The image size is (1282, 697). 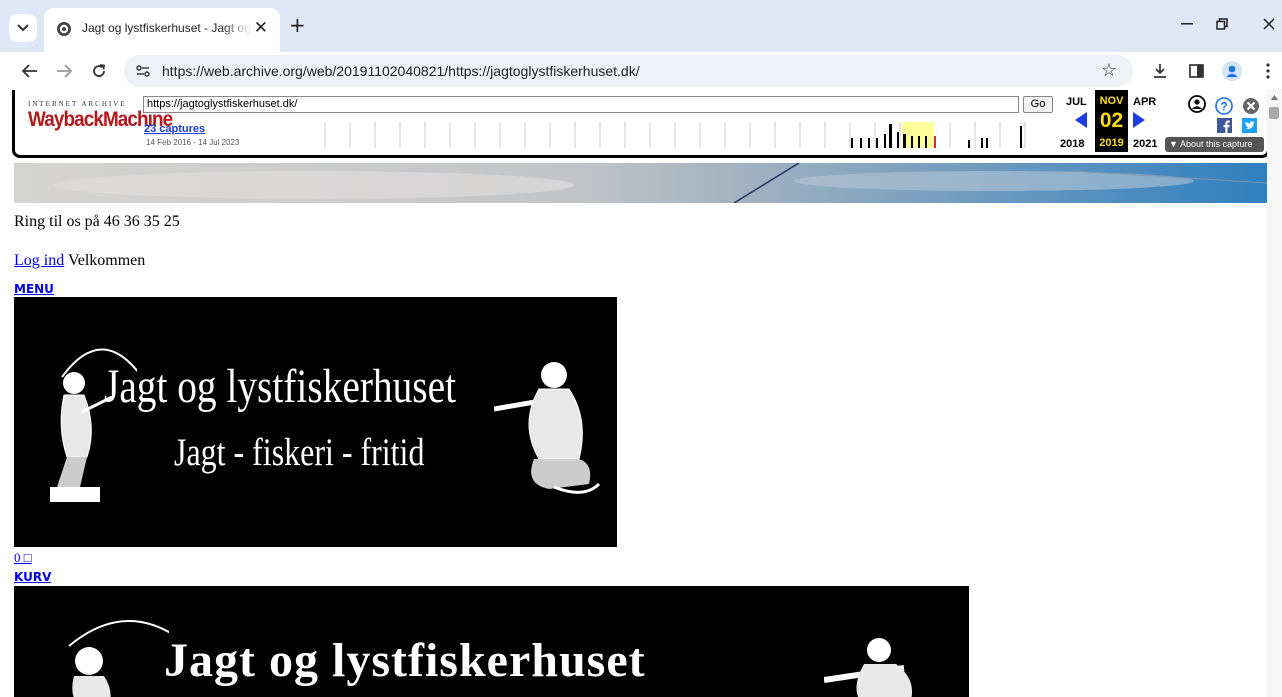 What do you see at coordinates (868, 667) in the screenshot?
I see `hunter-illustration-large` at bounding box center [868, 667].